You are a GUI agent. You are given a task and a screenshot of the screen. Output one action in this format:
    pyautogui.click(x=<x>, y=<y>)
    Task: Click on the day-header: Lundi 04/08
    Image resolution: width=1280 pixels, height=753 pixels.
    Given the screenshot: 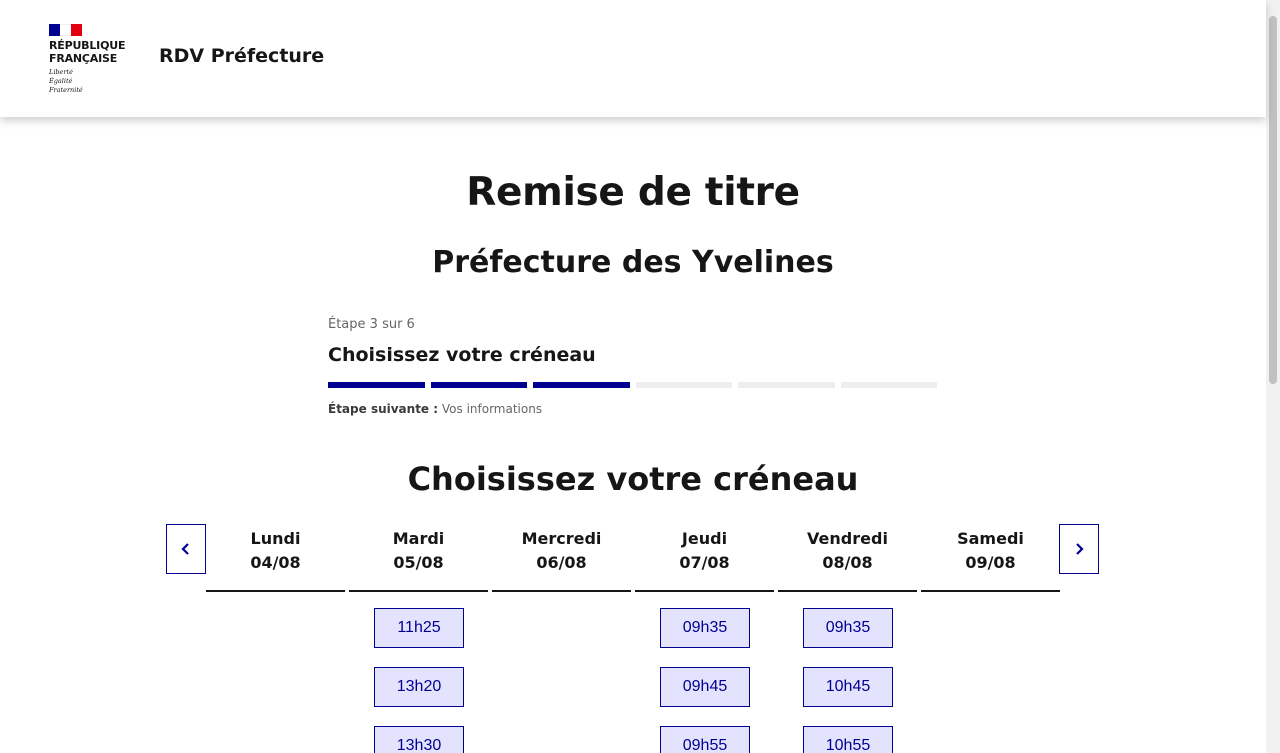 What is the action you would take?
    pyautogui.click(x=275, y=558)
    